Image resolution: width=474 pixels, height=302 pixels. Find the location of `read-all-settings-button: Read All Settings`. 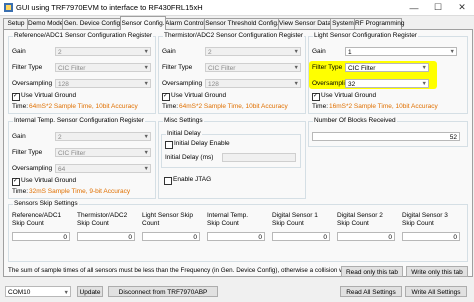

read-all-settings-button: Read All Settings is located at coordinates (371, 291).